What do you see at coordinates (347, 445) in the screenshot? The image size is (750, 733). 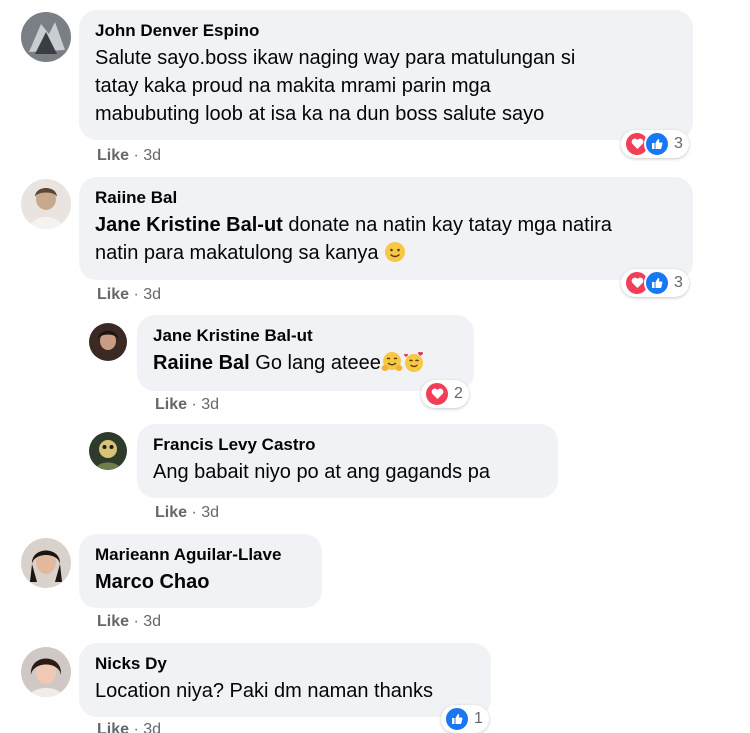 I see `comment-author: Francis Levy Castro` at bounding box center [347, 445].